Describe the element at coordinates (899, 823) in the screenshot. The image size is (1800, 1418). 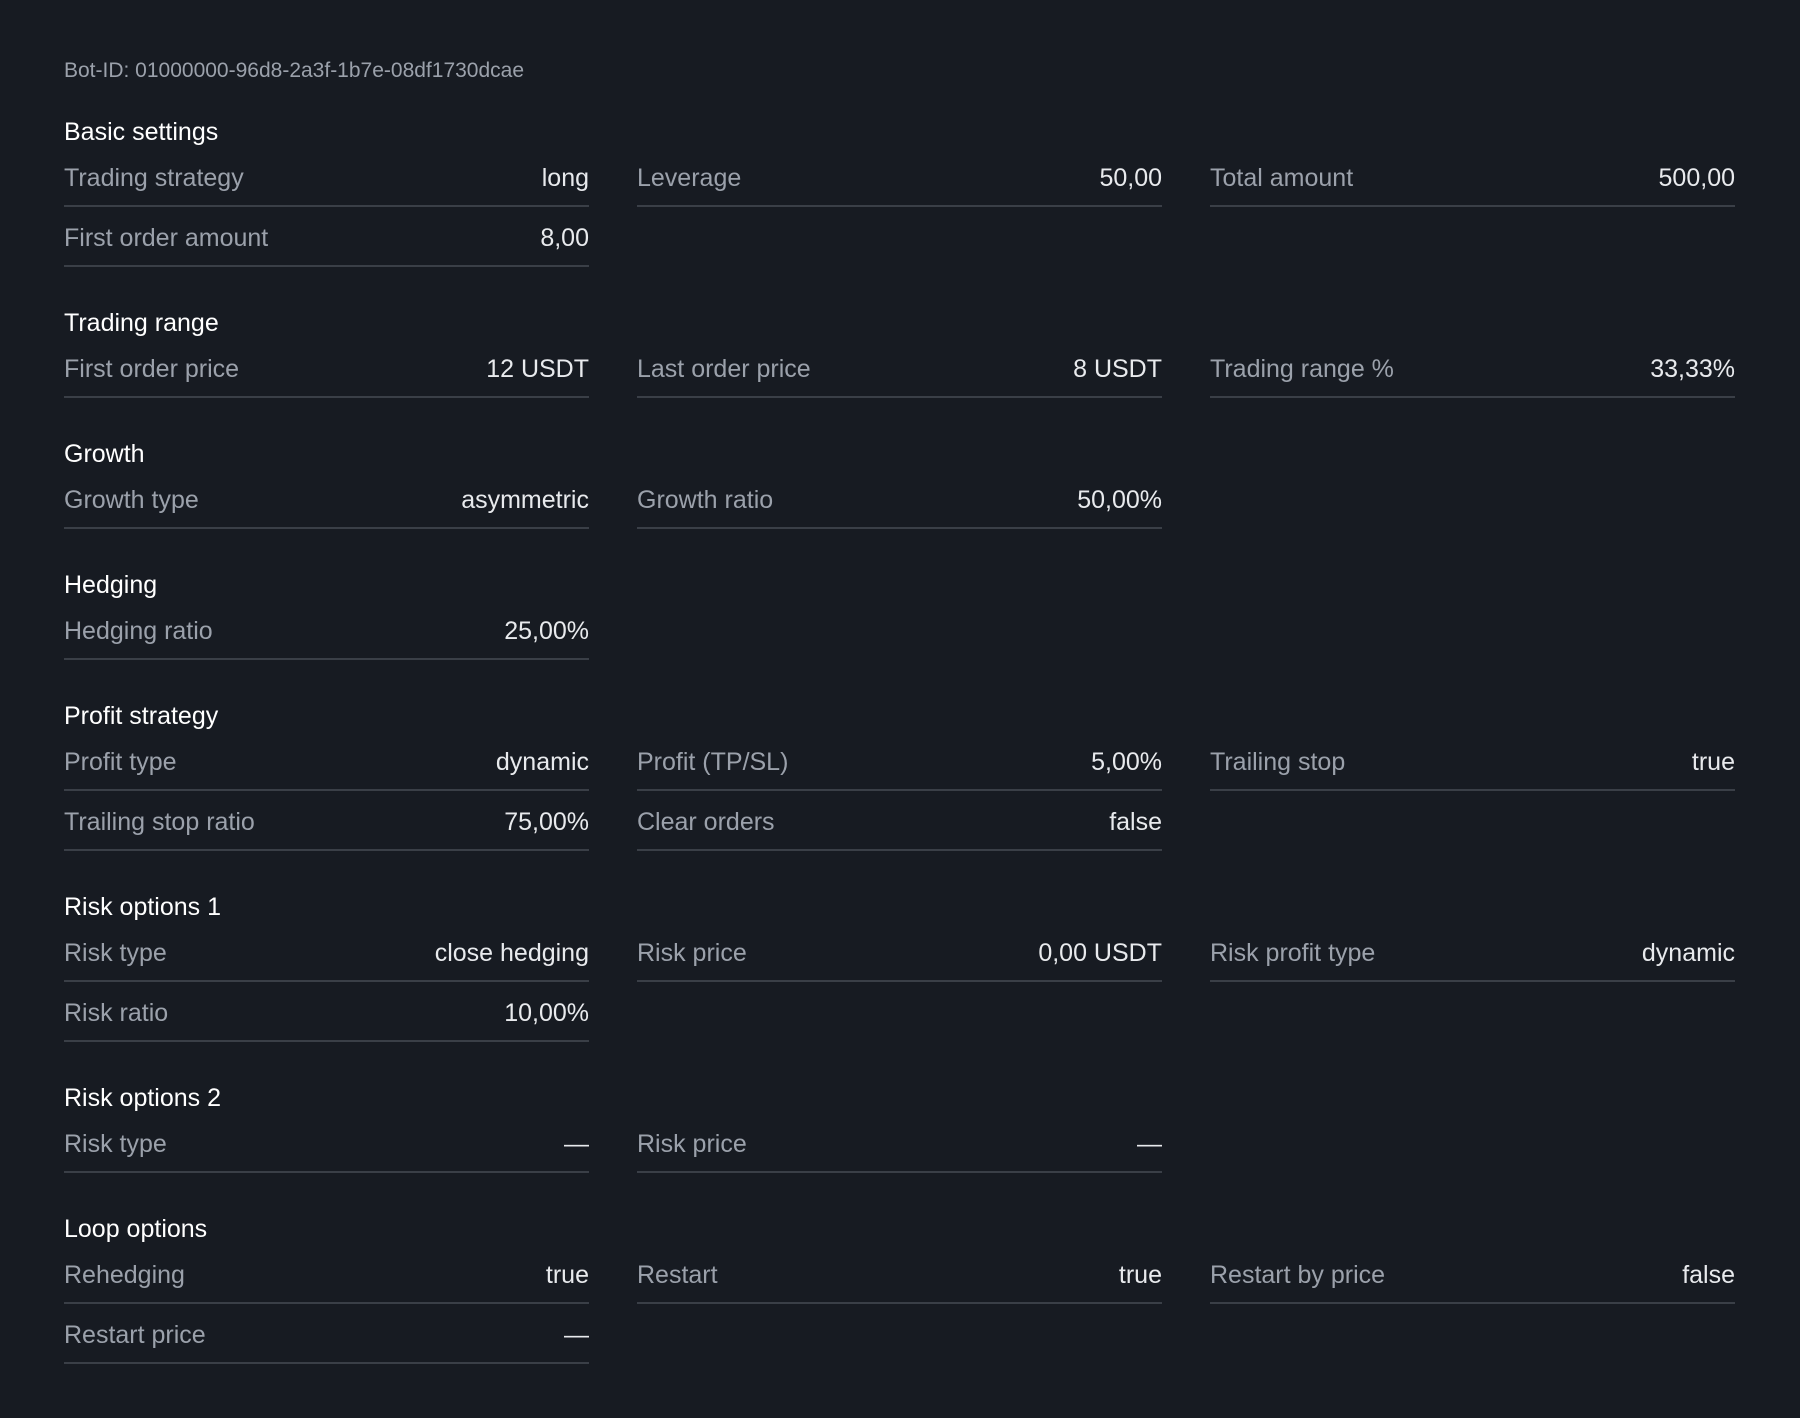
I see `setting-row-clear-orders: Clear orders false` at that location.